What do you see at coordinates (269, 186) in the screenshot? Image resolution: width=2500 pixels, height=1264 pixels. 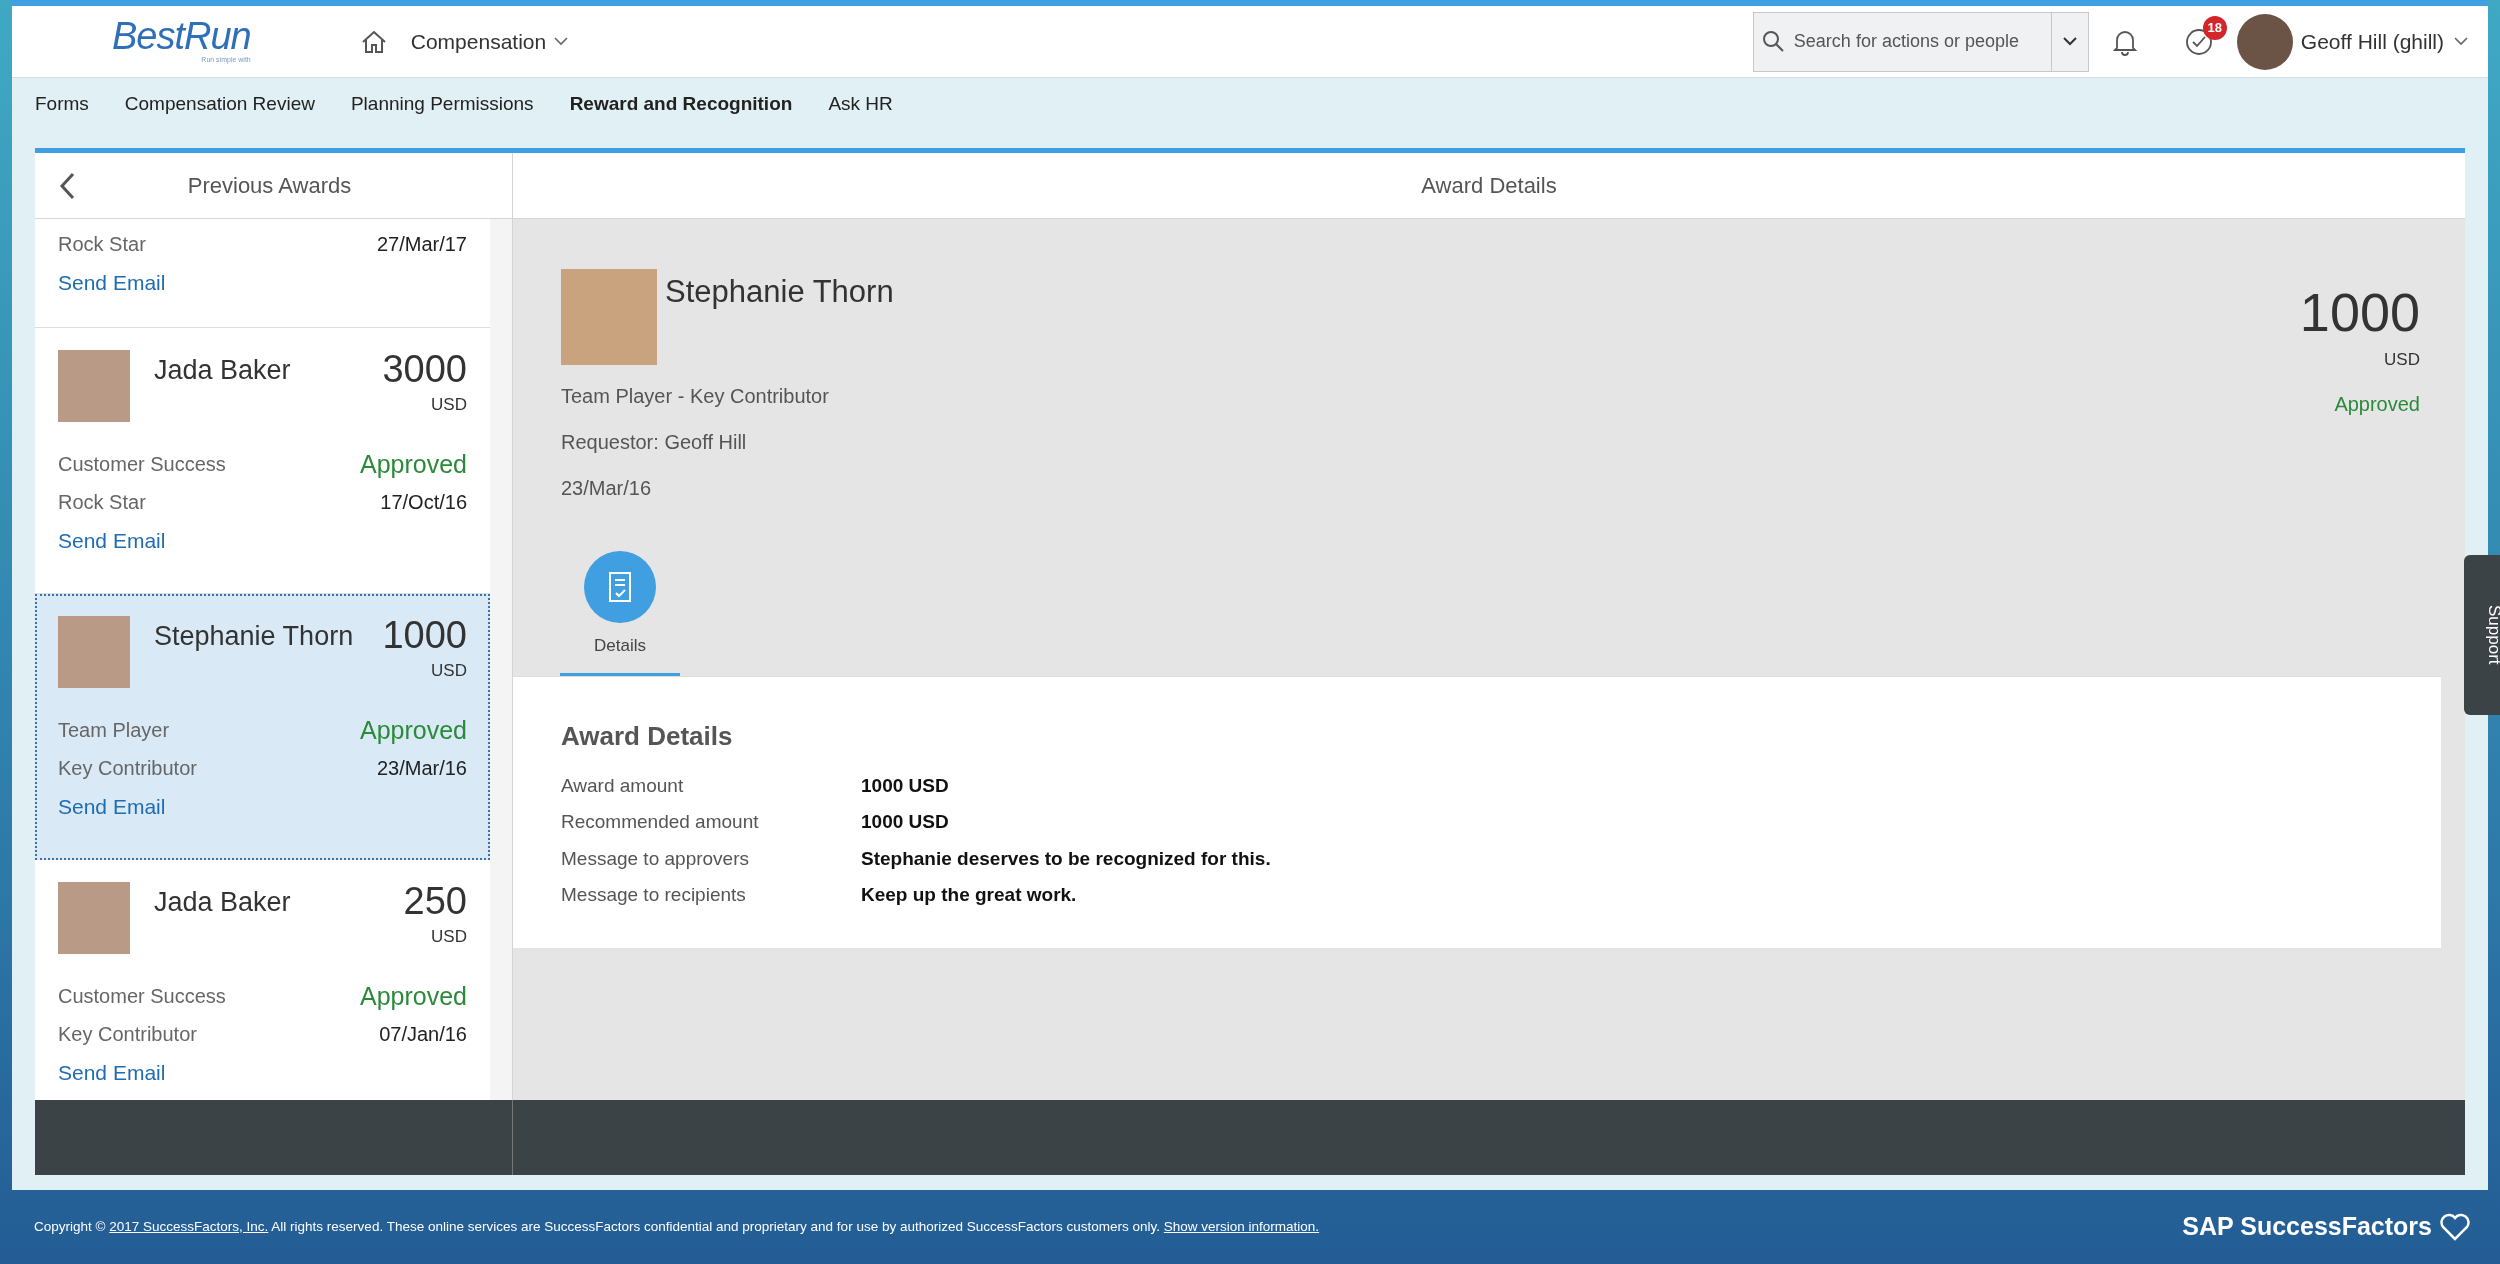 I see `panel-title: Previous Awards` at bounding box center [269, 186].